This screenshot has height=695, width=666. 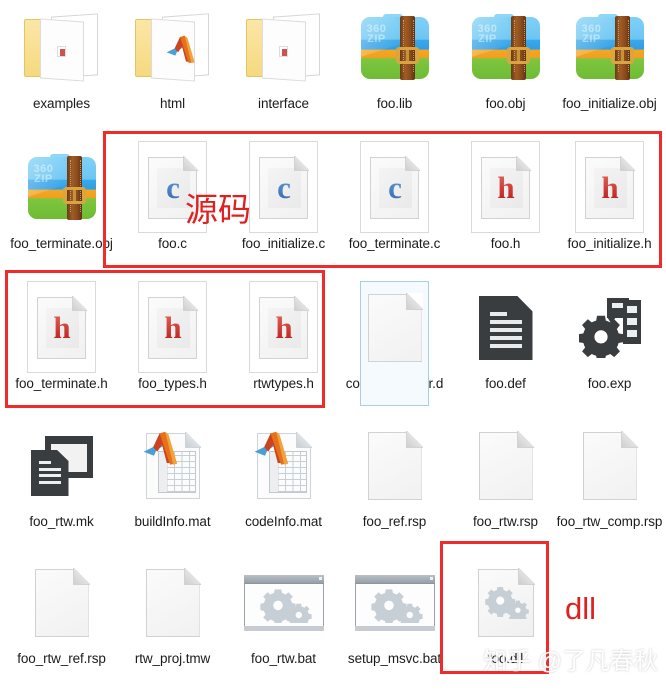 What do you see at coordinates (172, 243) in the screenshot?
I see `file-label: foo.c` at bounding box center [172, 243].